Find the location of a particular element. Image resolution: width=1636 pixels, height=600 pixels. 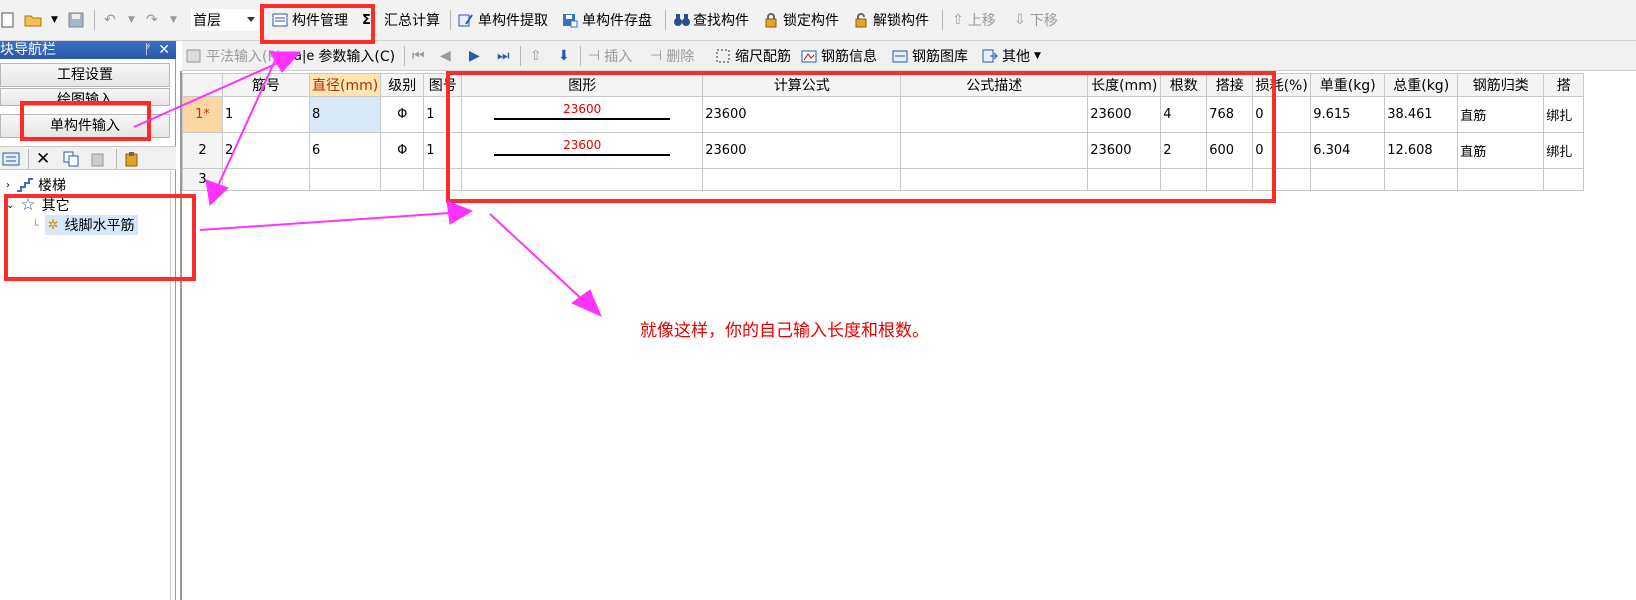

arrow-head-to-grid is located at coordinates (460, 212).